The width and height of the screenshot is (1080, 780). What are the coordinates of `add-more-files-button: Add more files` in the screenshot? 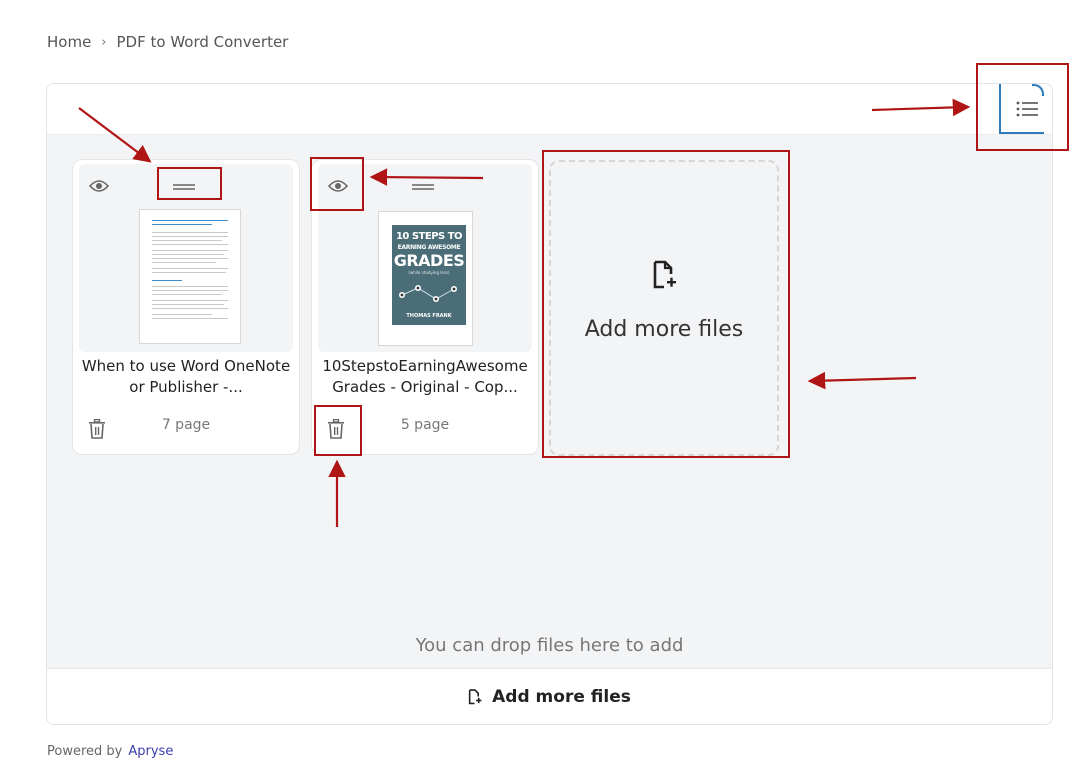 It's located at (549, 696).